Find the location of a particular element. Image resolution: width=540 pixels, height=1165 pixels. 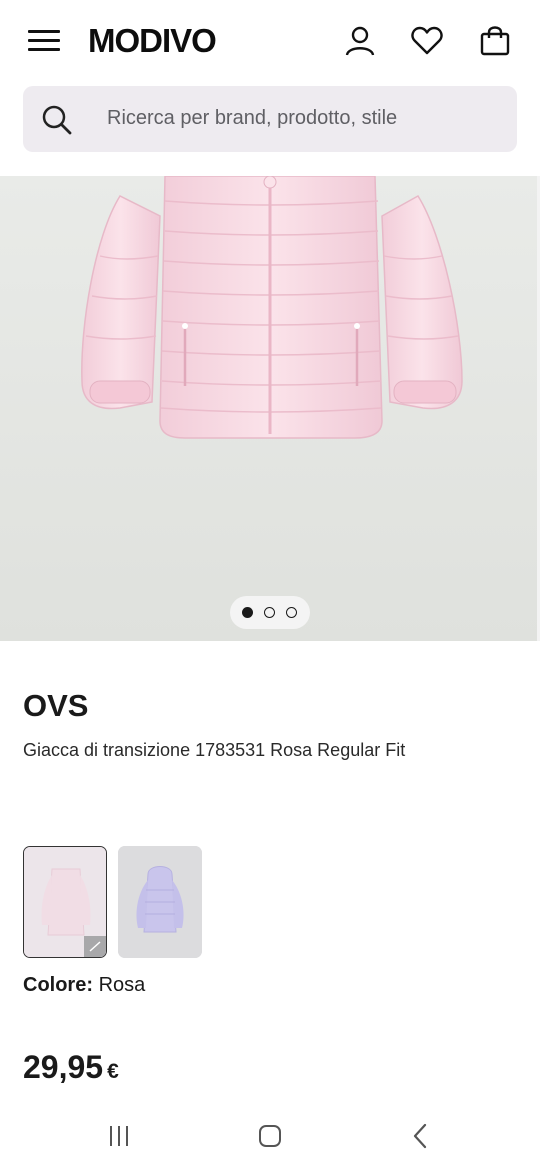

site-logo: MODIVO is located at coordinates (152, 41).